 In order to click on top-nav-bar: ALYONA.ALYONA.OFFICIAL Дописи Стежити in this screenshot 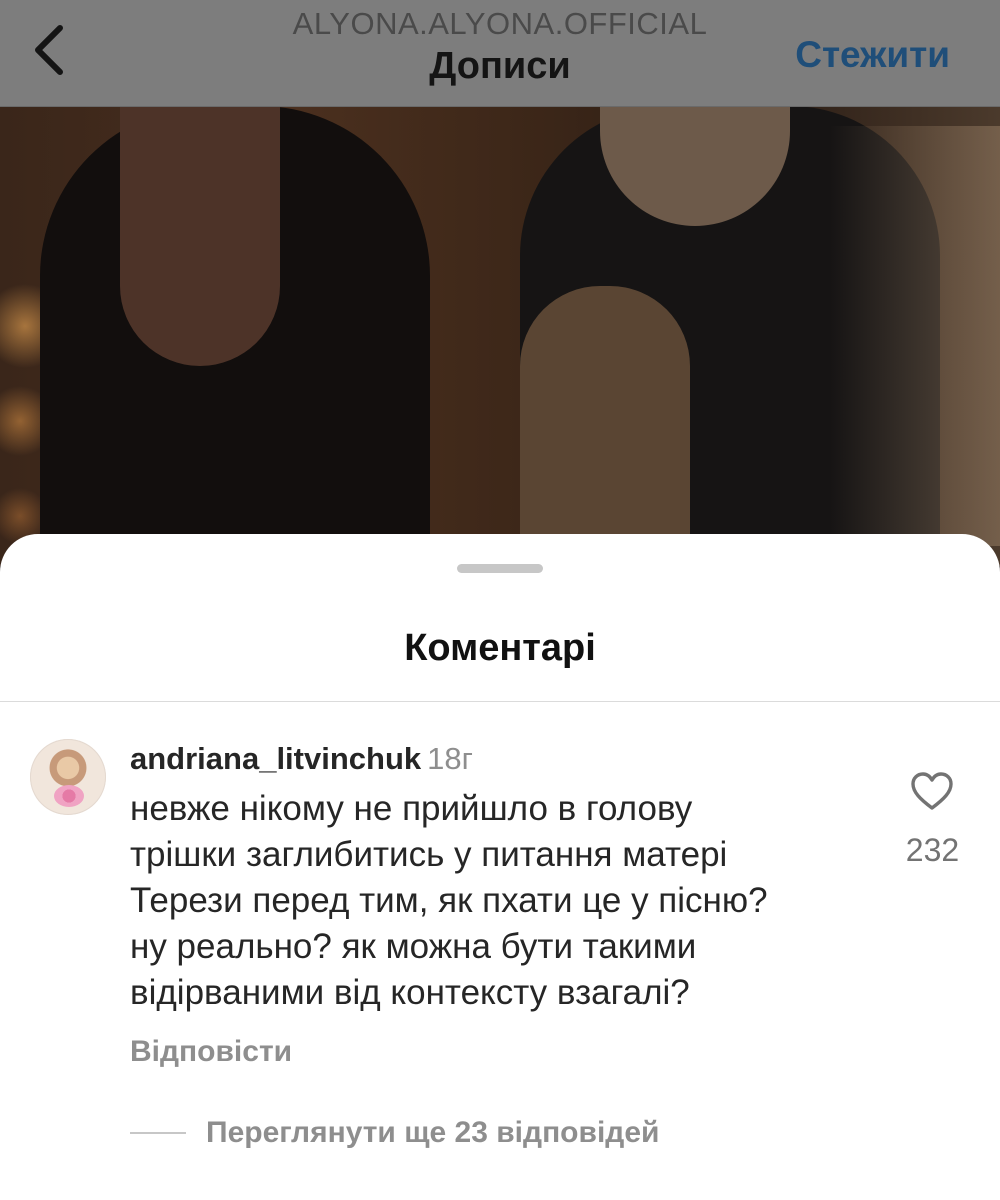, I will do `click(500, 53)`.